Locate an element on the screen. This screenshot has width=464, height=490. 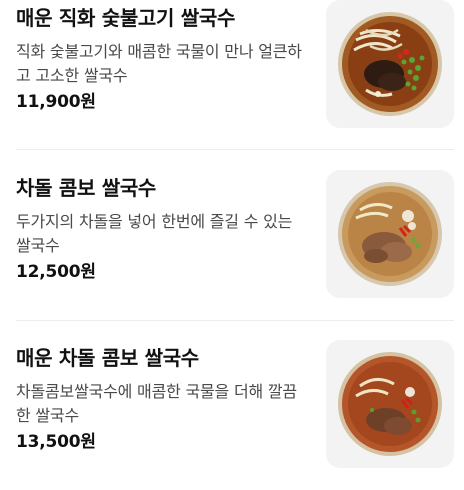
menu-item-price: 13,500원 is located at coordinates (56, 442).